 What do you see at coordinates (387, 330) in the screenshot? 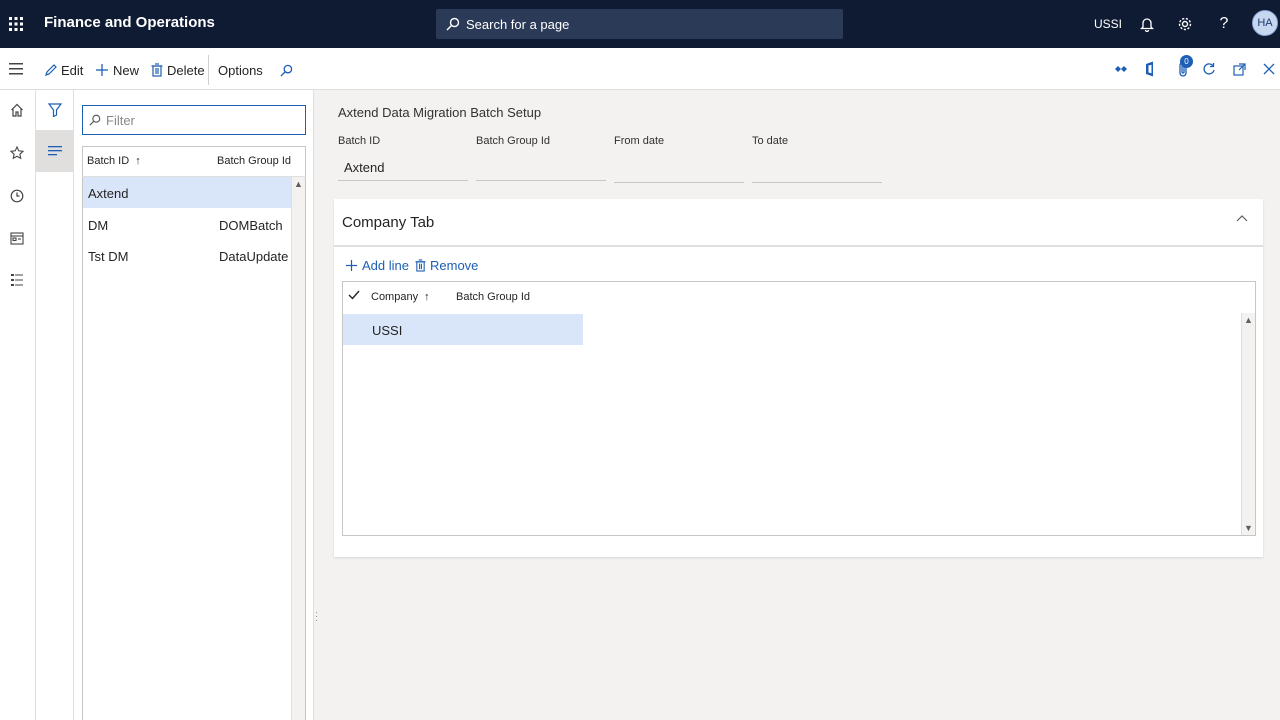
I see `company-cell: USSI` at bounding box center [387, 330].